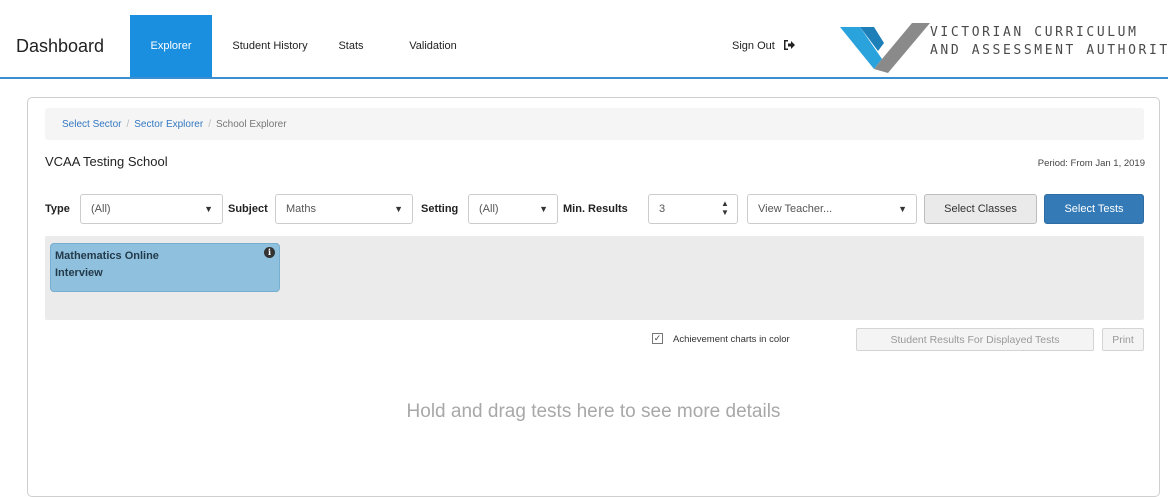 This screenshot has height=497, width=1168. What do you see at coordinates (731, 339) in the screenshot?
I see `color-charts-label: Achievement charts in color` at bounding box center [731, 339].